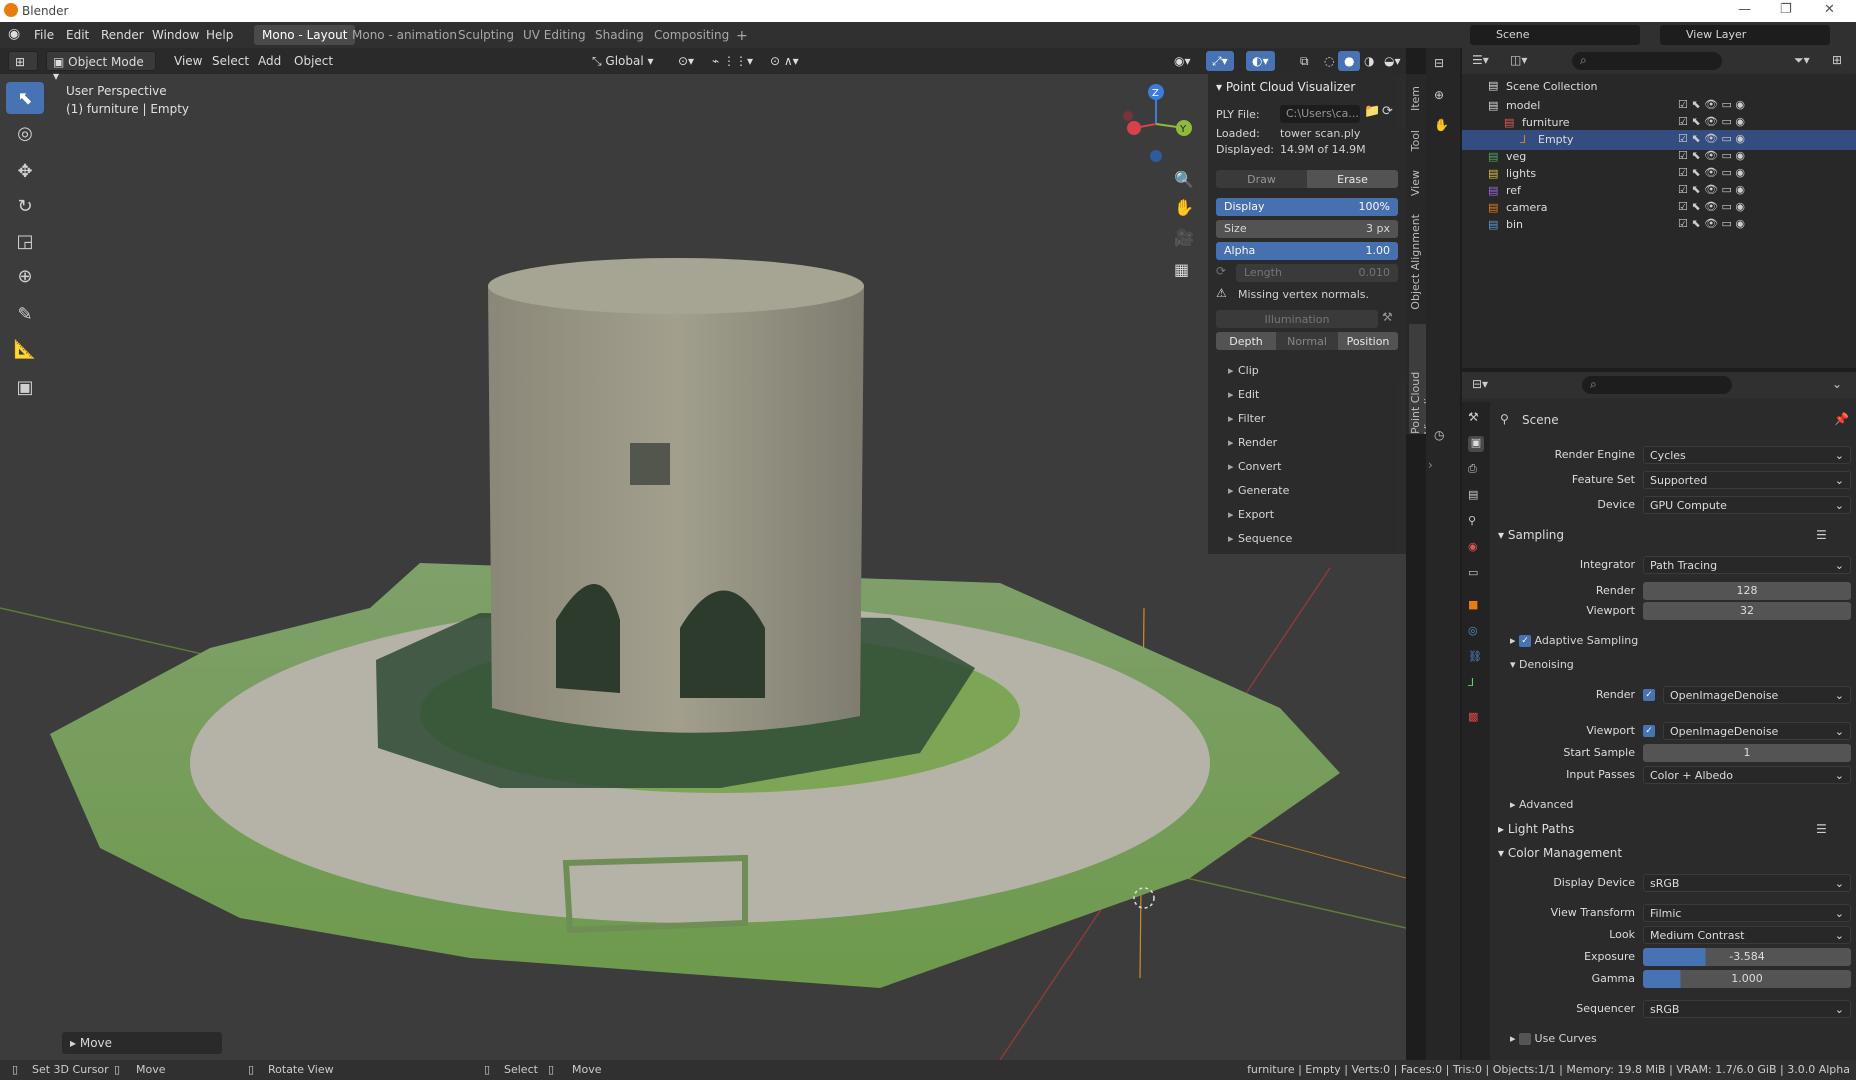  I want to click on tab-sculpting: Sculpting, so click(486, 35).